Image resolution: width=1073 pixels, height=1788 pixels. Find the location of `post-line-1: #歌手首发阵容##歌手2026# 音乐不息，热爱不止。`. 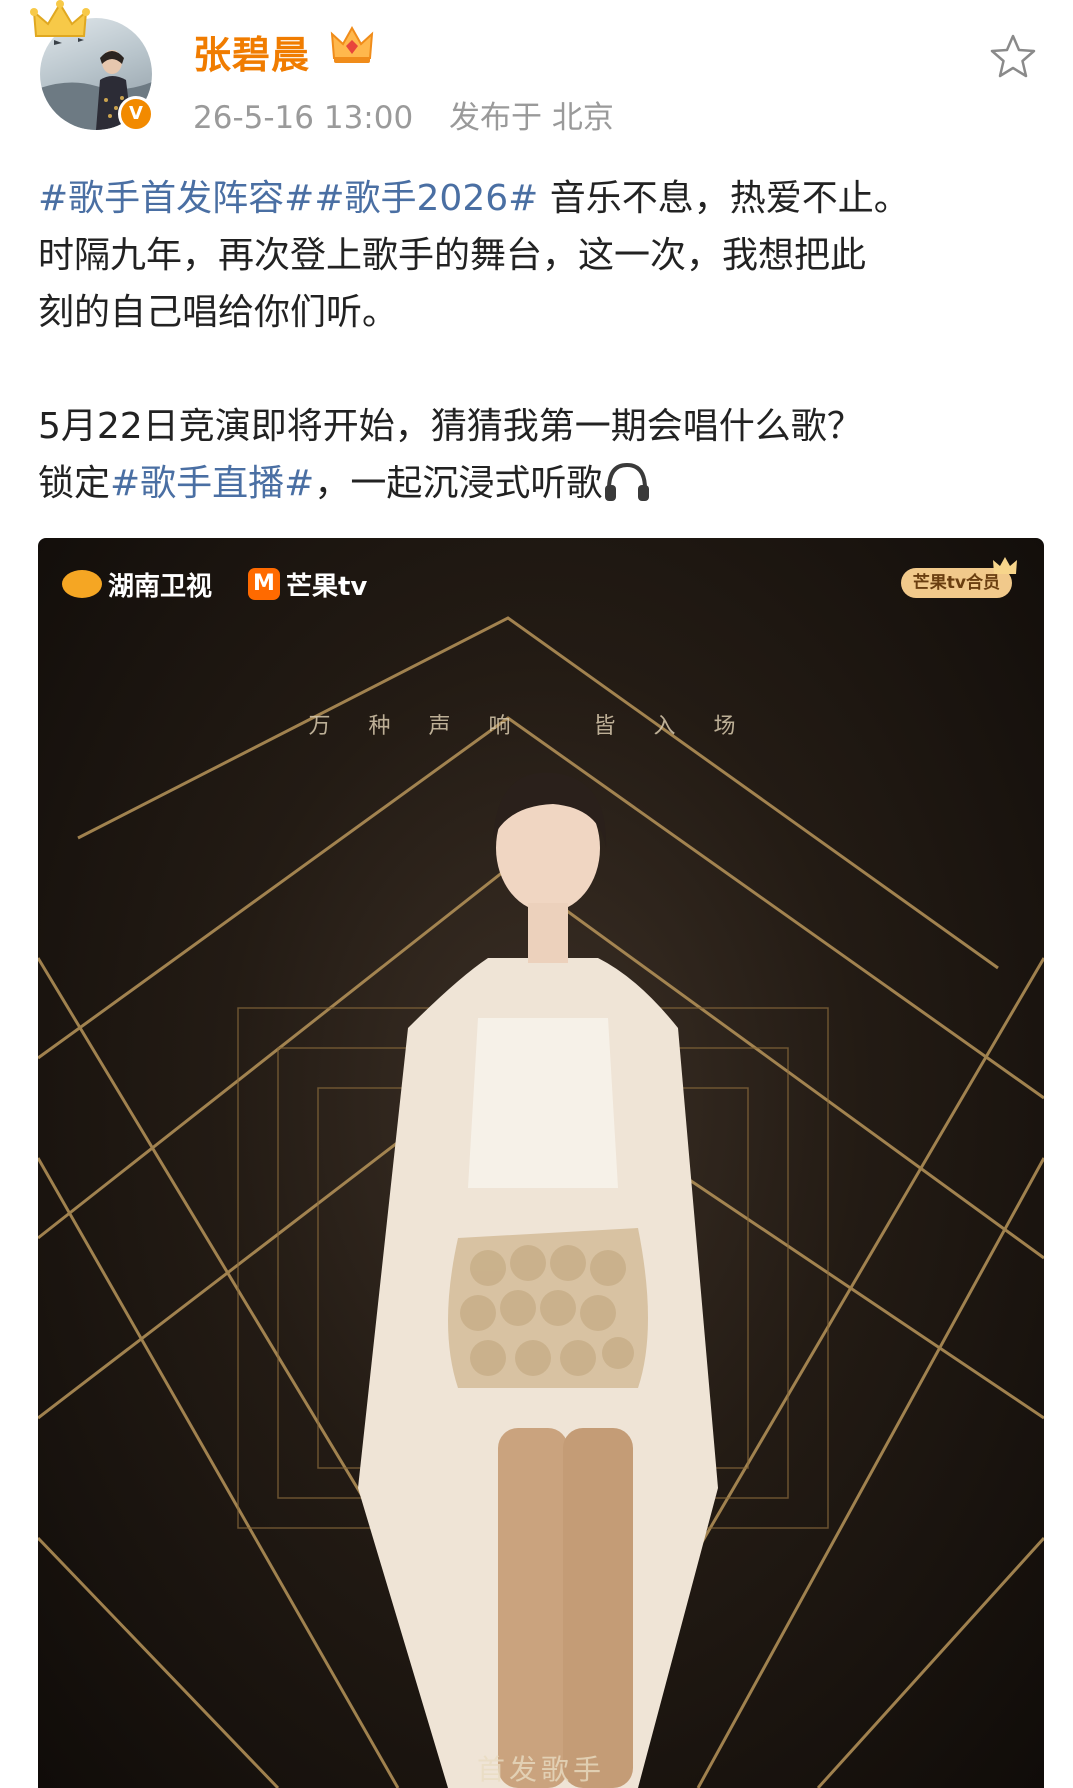

post-line-1: #歌手首发阵容##歌手2026# 音乐不息，热爱不止。 is located at coordinates (538, 198).